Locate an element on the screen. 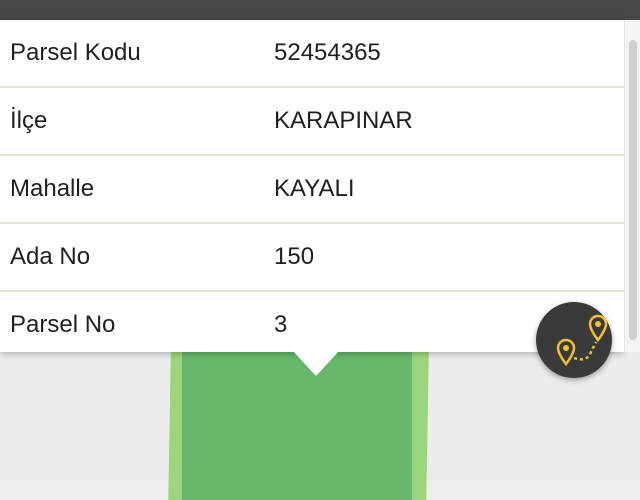 Image resolution: width=640 pixels, height=500 pixels. attribute-value: KARAPINAR is located at coordinates (444, 121).